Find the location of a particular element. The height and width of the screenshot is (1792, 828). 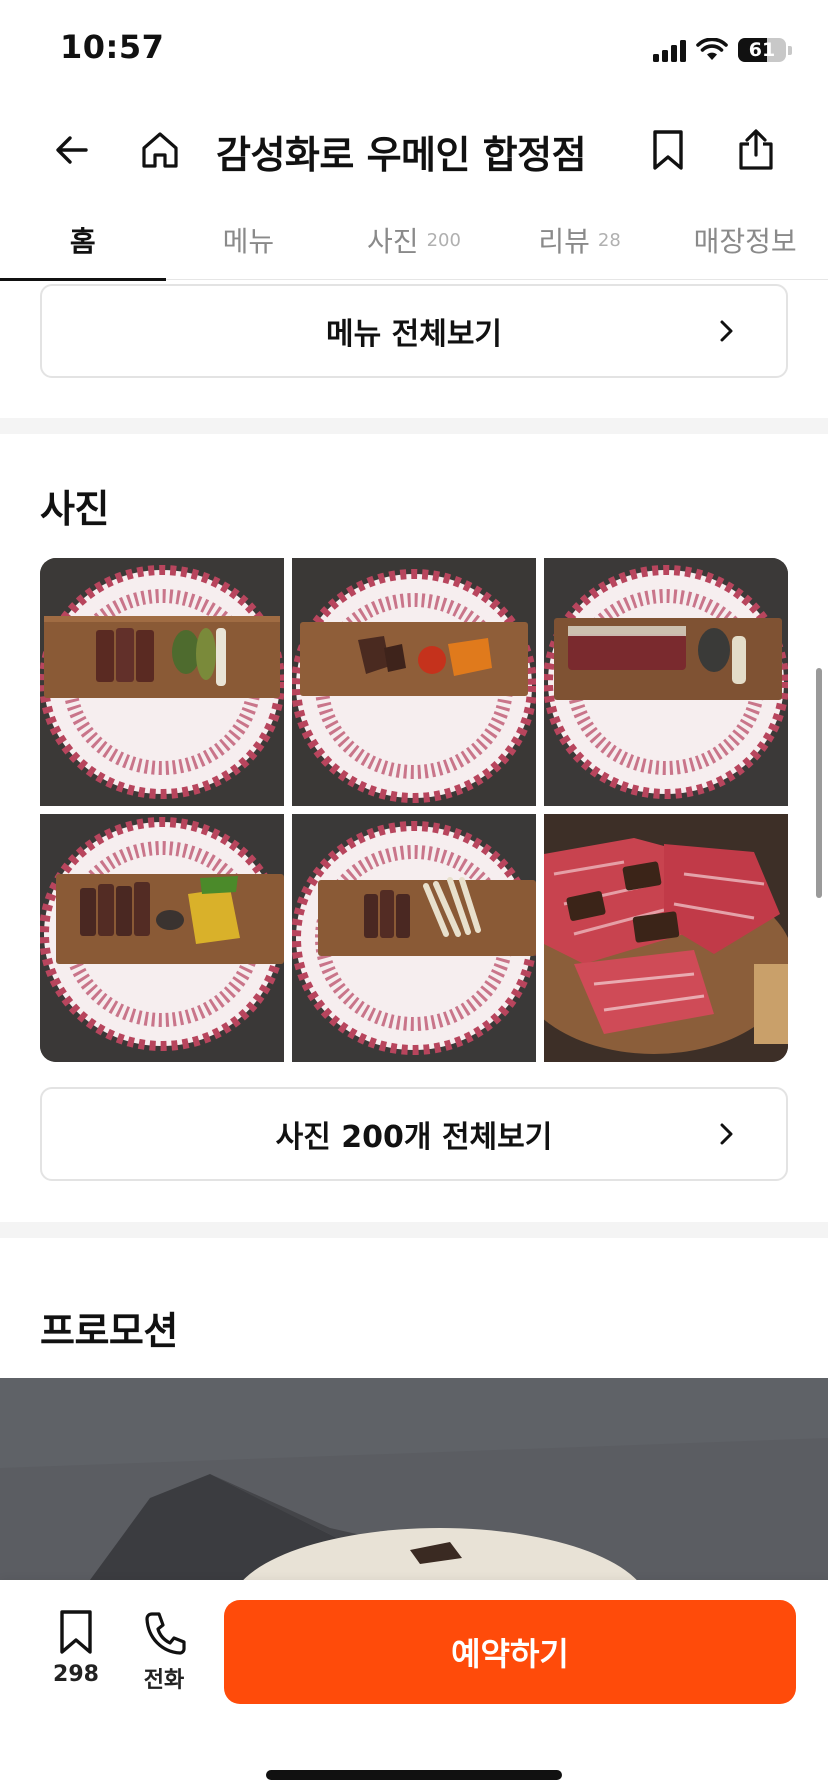

promotion-section-title: 프로모션 is located at coordinates (109, 1331).